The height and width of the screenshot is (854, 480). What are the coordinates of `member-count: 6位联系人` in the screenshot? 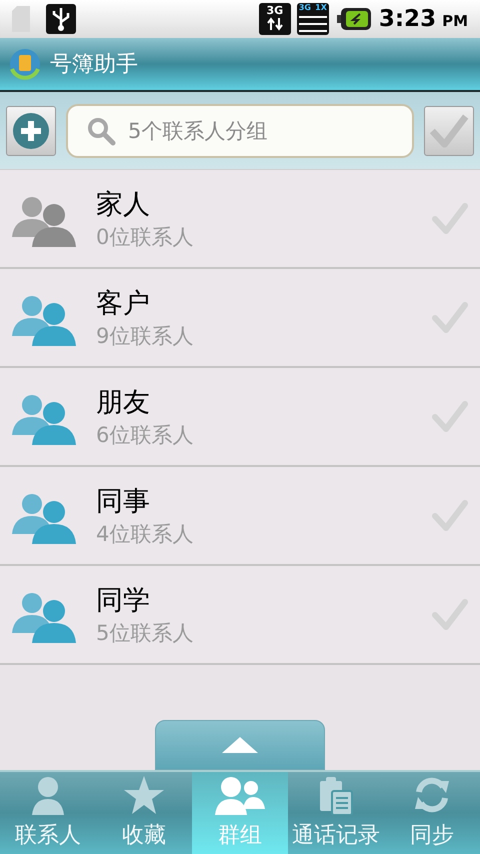 It's located at (145, 435).